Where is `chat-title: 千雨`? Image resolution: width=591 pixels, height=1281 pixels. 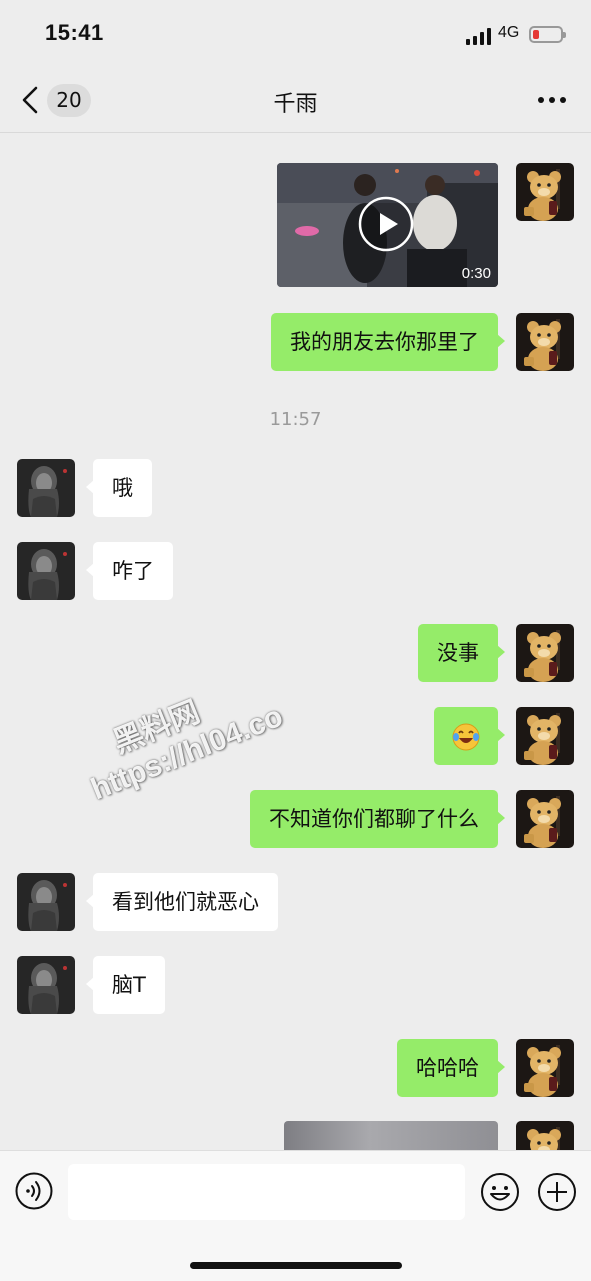 chat-title: 千雨 is located at coordinates (295, 104).